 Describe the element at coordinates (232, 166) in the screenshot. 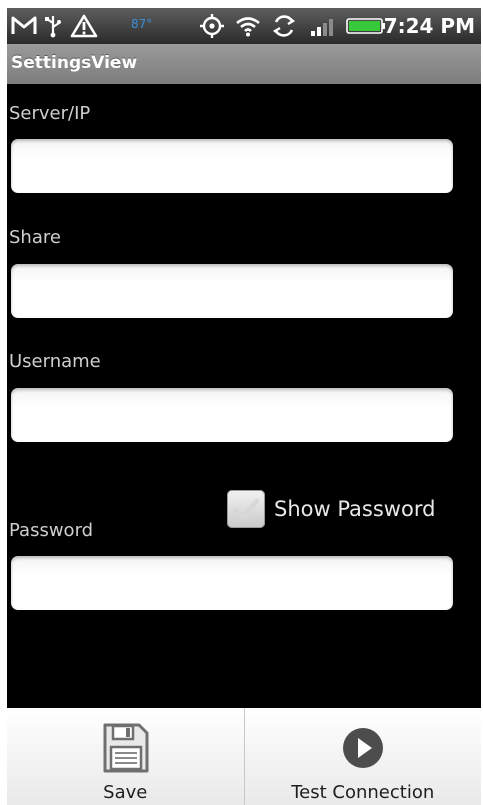

I see `server-input` at that location.